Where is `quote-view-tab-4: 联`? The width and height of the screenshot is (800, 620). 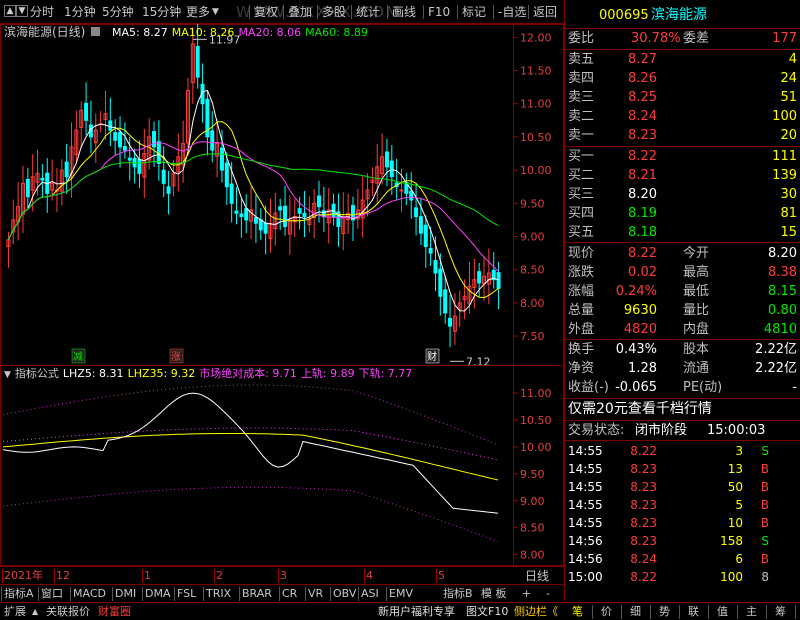
quote-view-tab-4: 联 is located at coordinates (693, 612).